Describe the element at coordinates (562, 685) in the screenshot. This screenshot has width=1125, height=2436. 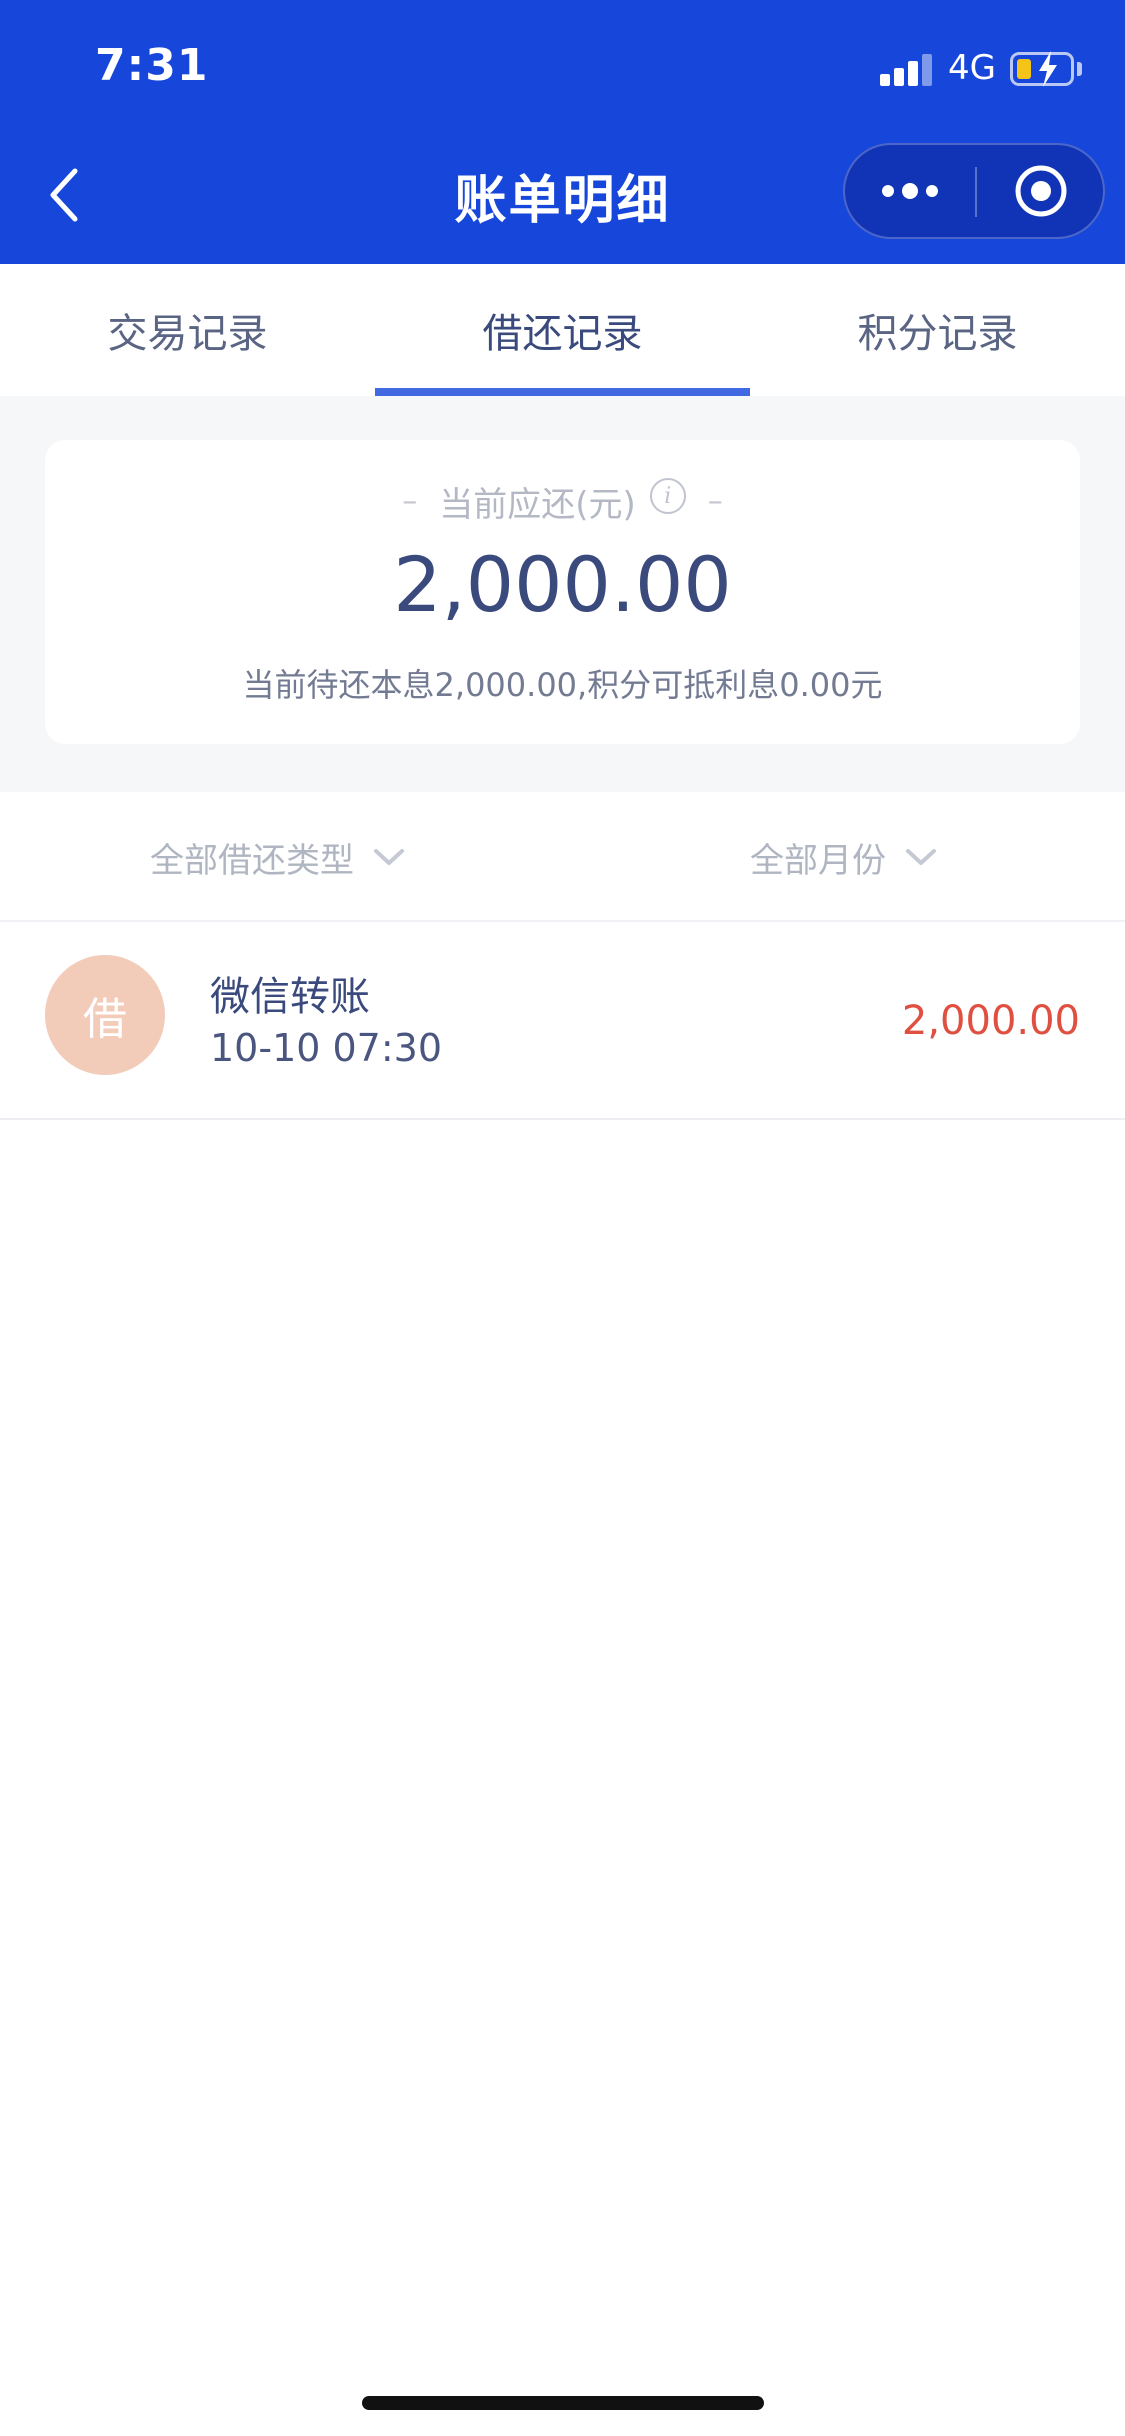
I see `summary-description: 当前待还本息2,000.00,积分可抵利息0.00元` at that location.